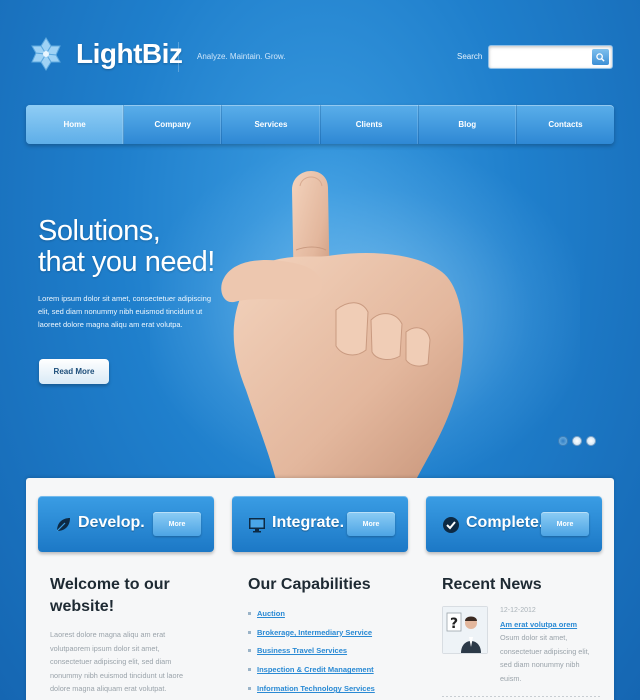  Describe the element at coordinates (271, 613) in the screenshot. I see `capability-link: Auction` at that location.